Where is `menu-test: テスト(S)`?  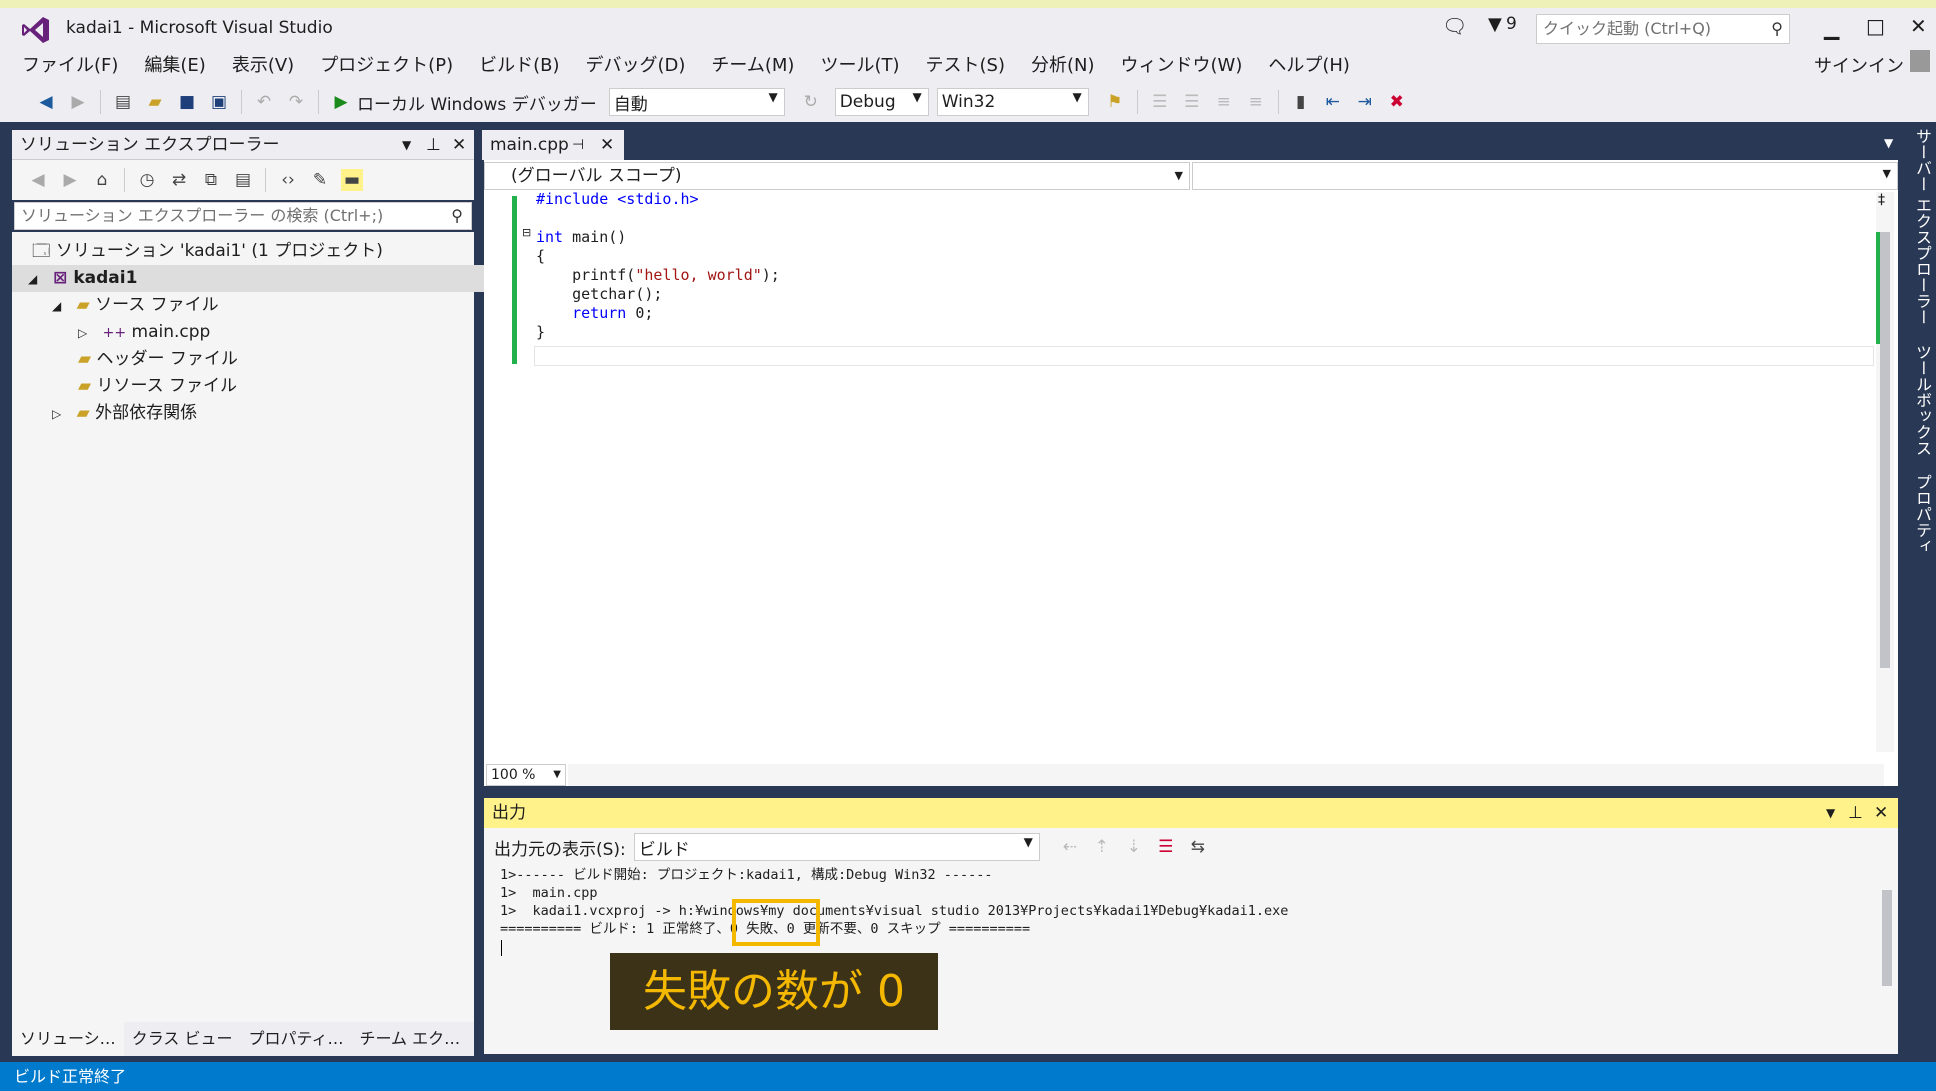 menu-test: テスト(S) is located at coordinates (965, 64).